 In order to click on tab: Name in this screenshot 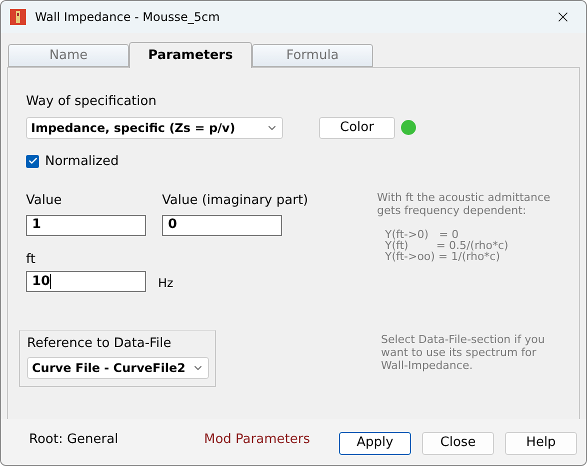, I will do `click(68, 55)`.